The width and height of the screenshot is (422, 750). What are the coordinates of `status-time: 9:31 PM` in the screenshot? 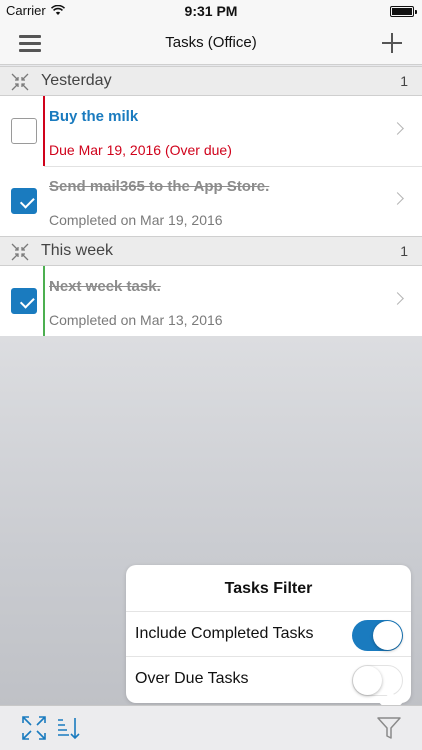 It's located at (211, 11).